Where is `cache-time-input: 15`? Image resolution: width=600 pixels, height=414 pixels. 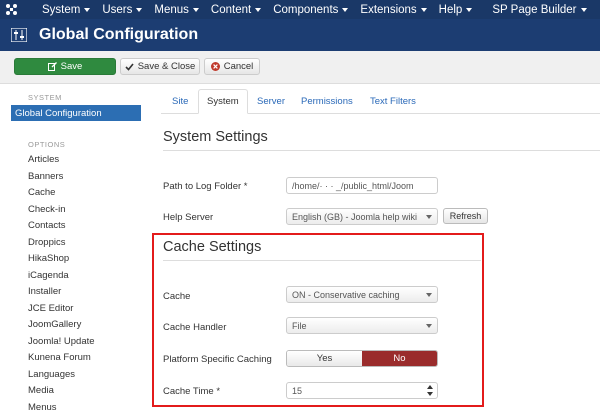 cache-time-input: 15 is located at coordinates (362, 390).